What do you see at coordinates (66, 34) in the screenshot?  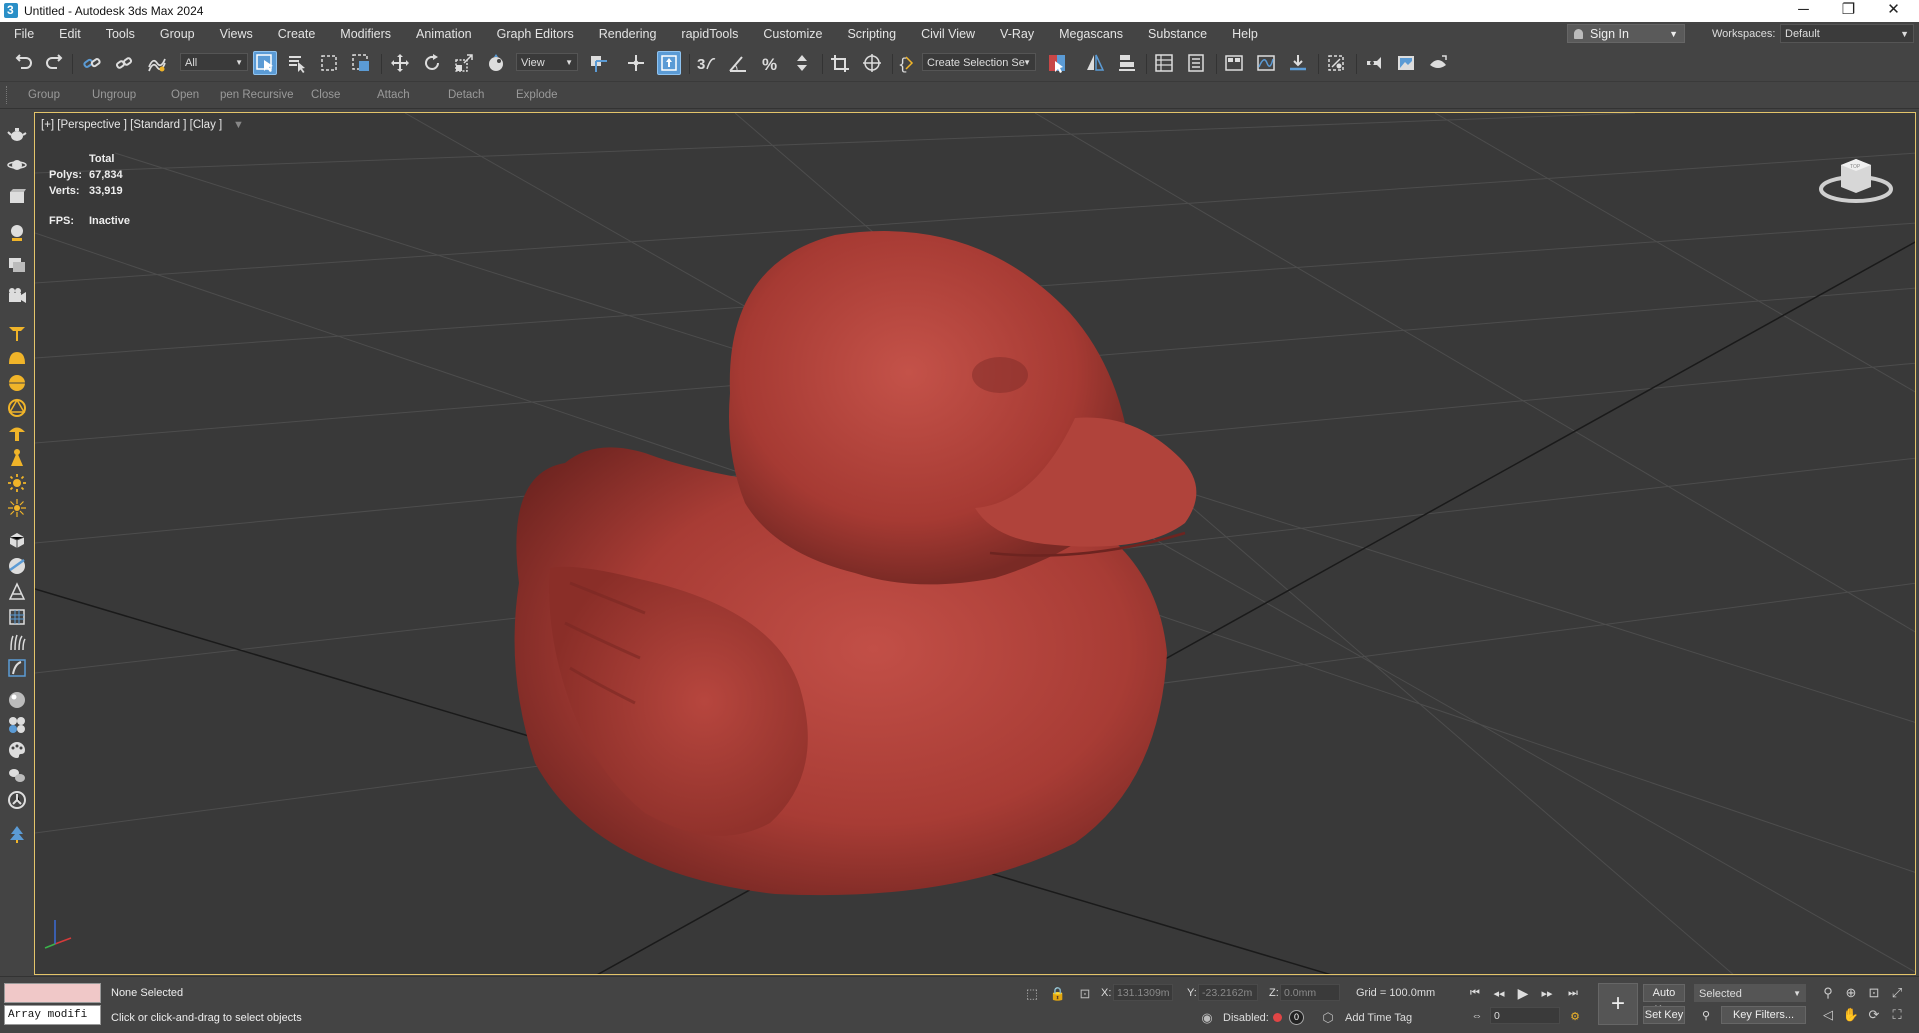 I see `menu-edit: Edit` at bounding box center [66, 34].